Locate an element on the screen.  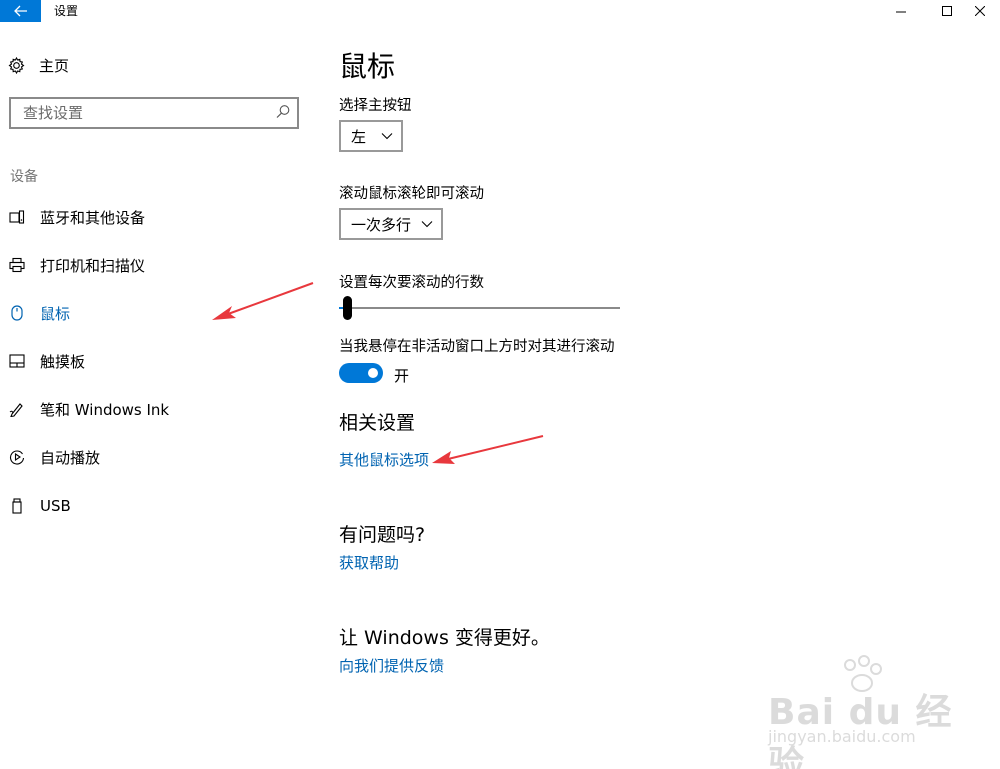
related-settings-heading: 相关设置 is located at coordinates (377, 423).